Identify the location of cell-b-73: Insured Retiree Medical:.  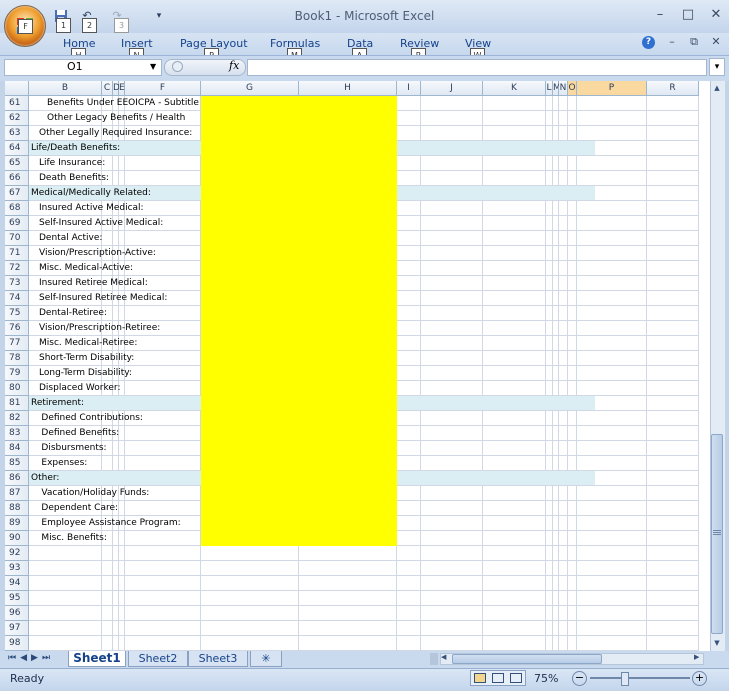
(119, 283).